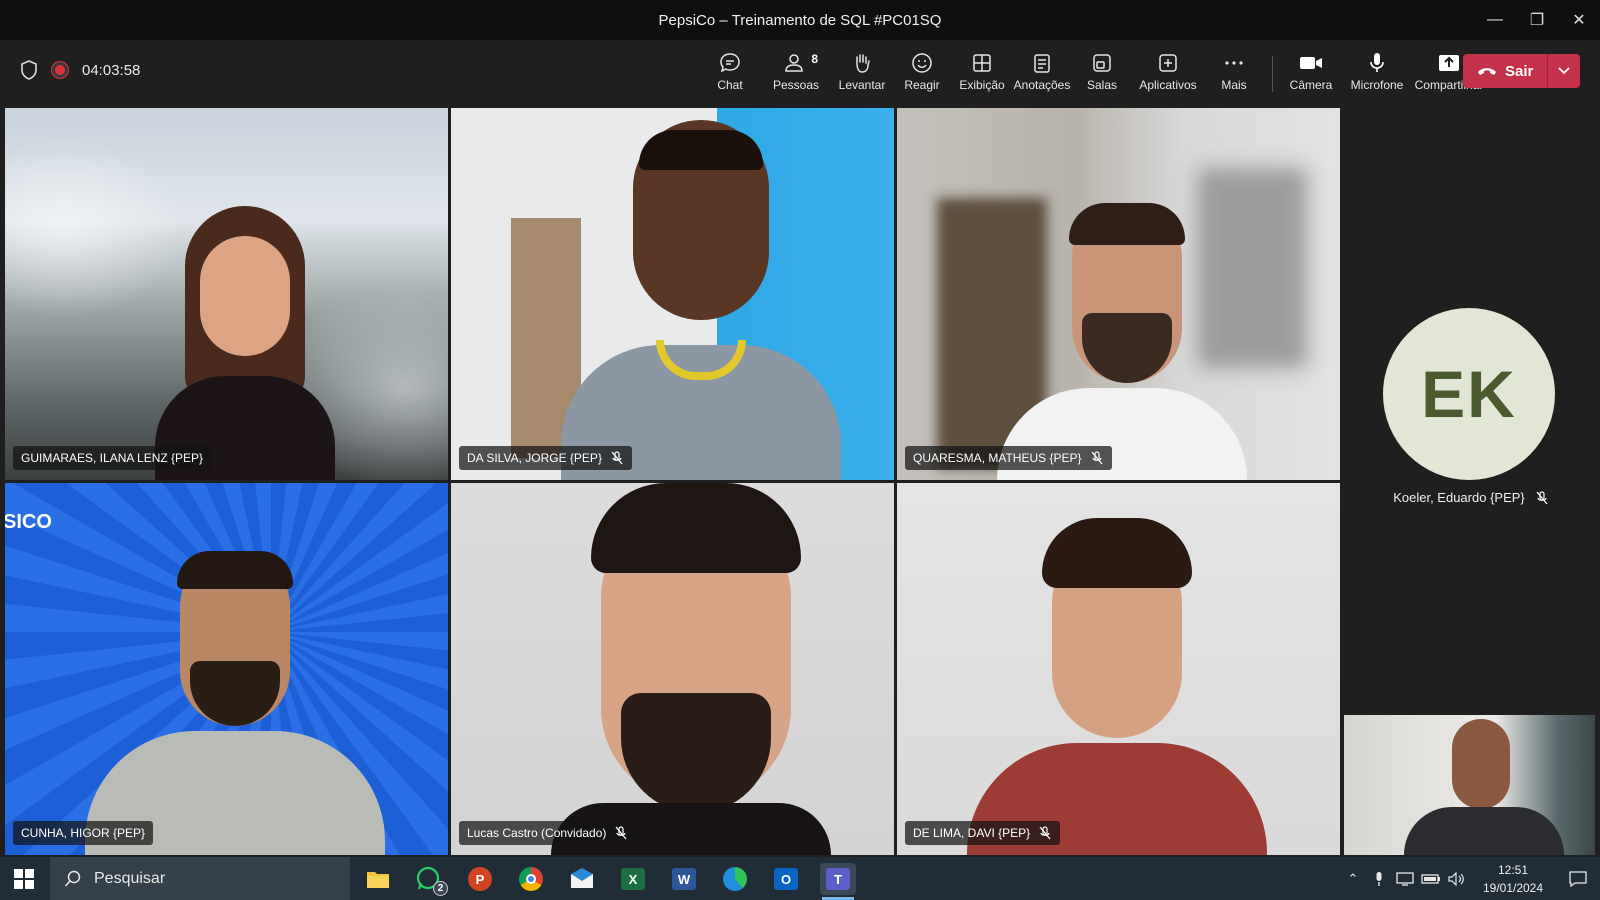 Image resolution: width=1600 pixels, height=900 pixels. Describe the element at coordinates (1537, 20) in the screenshot. I see `restore-button: ❐` at that location.